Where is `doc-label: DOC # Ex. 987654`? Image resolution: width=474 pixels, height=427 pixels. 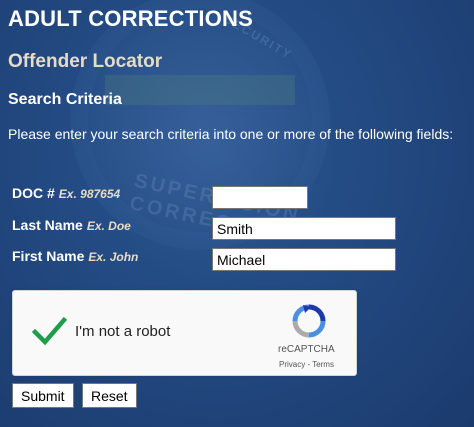 doc-label: DOC # Ex. 987654 is located at coordinates (66, 193).